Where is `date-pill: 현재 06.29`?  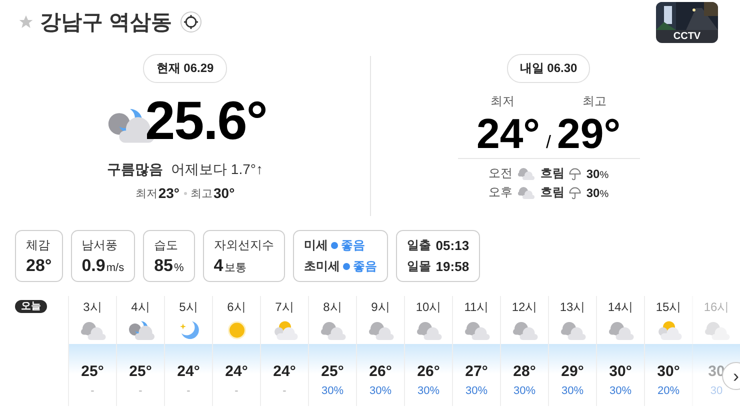
date-pill: 현재 06.29 is located at coordinates (185, 68).